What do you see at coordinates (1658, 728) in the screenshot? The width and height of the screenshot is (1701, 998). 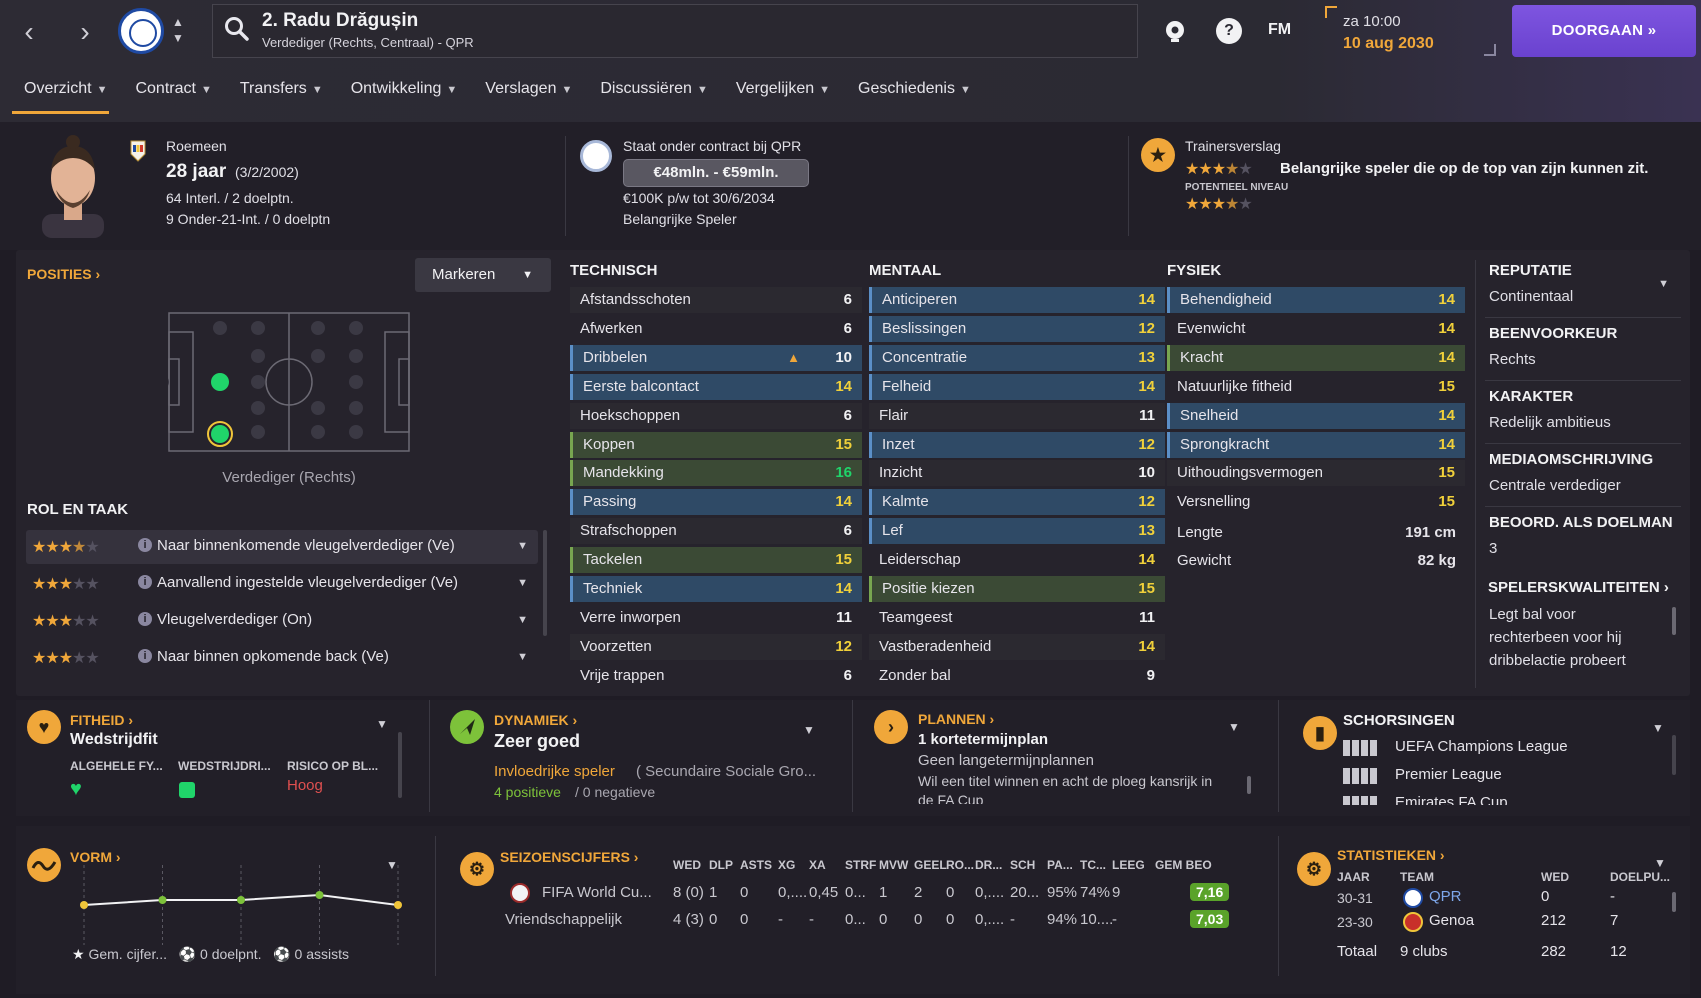 I see `suspensions-expand-icon: ▼` at bounding box center [1658, 728].